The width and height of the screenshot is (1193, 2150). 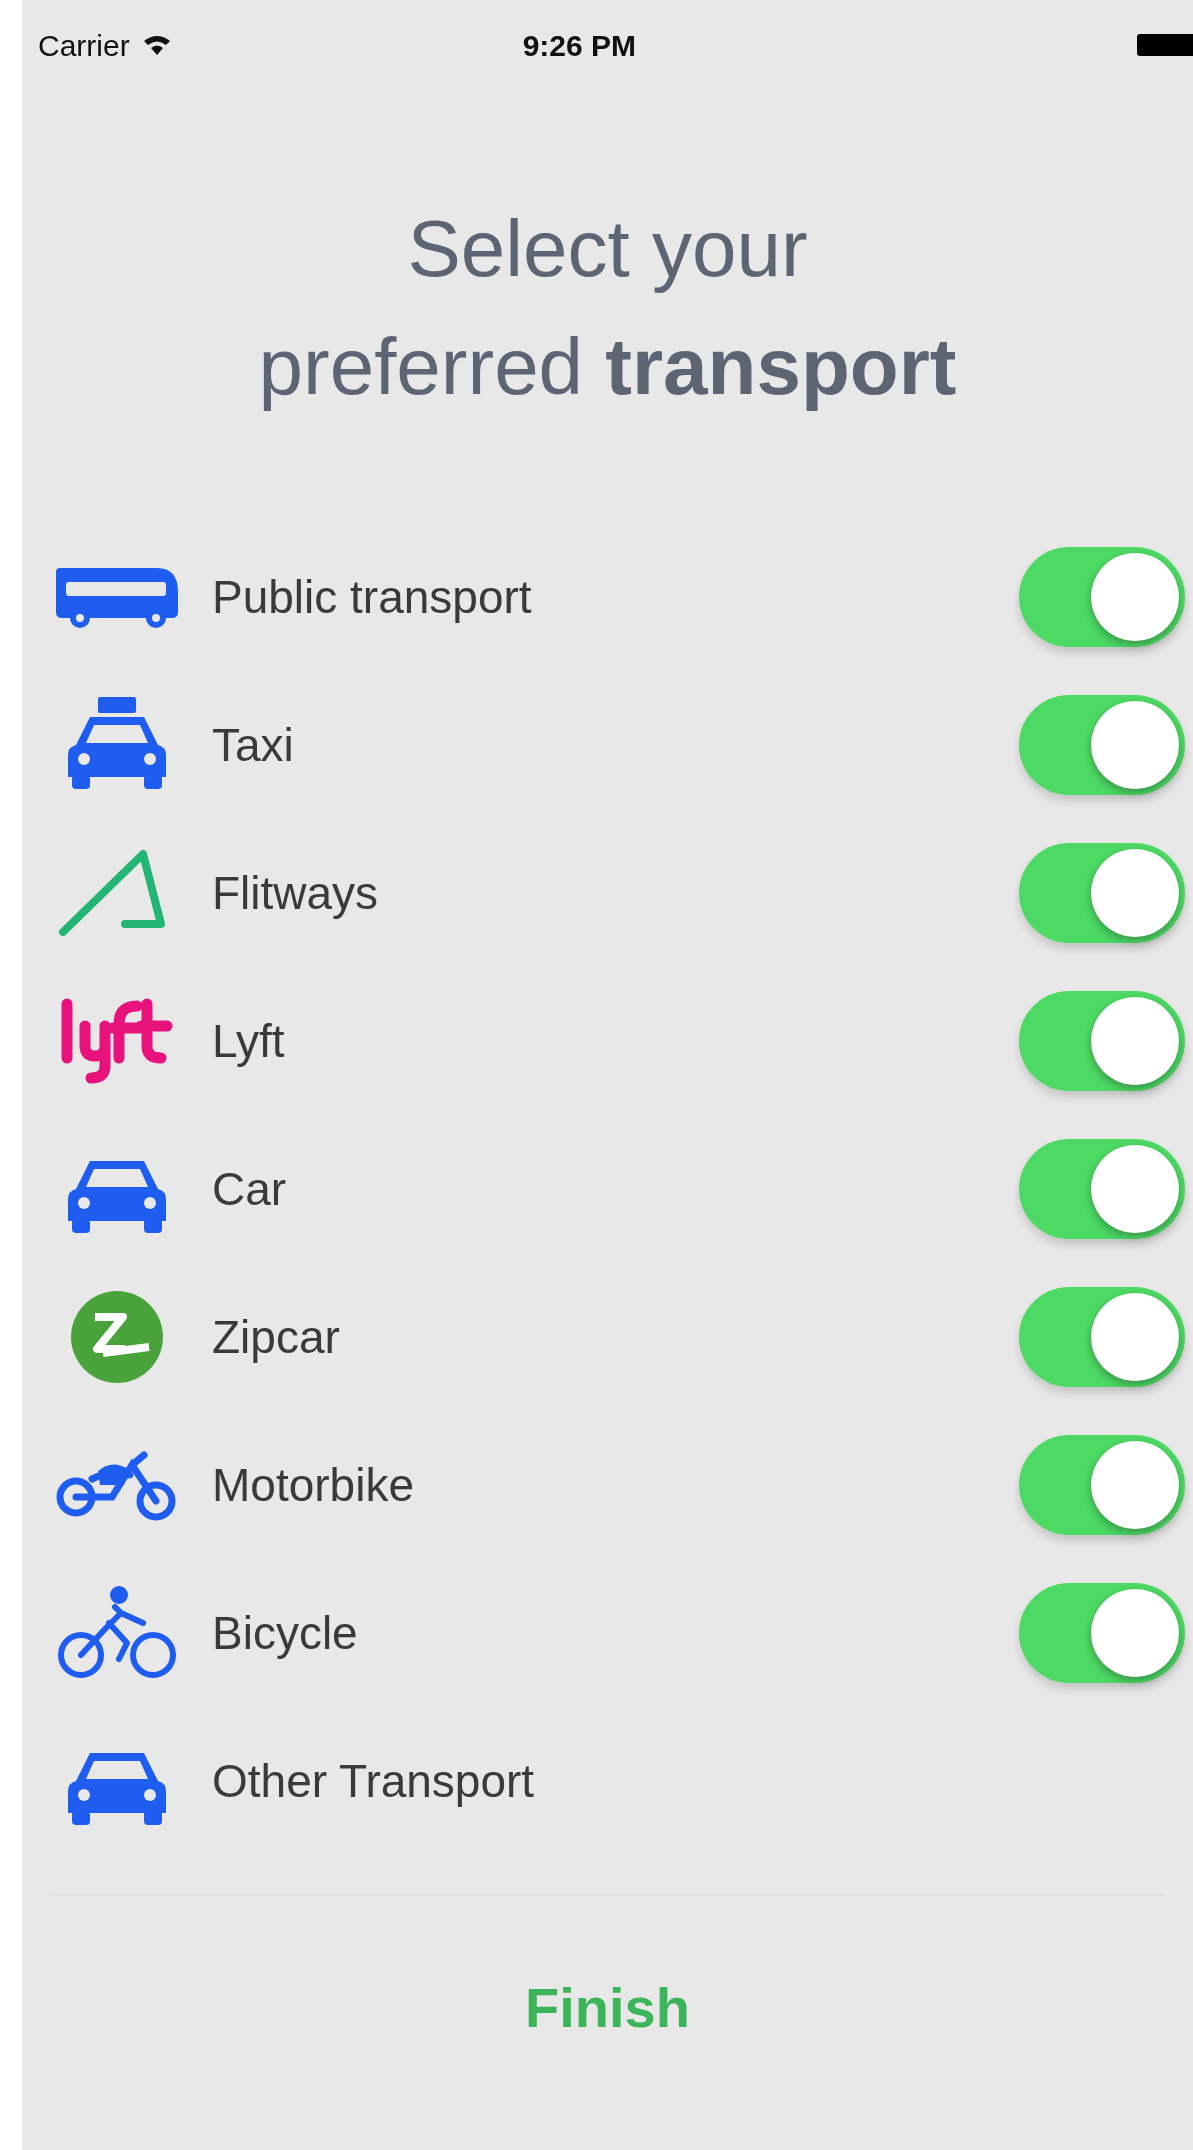 What do you see at coordinates (372, 597) in the screenshot?
I see `option-label: Public transport` at bounding box center [372, 597].